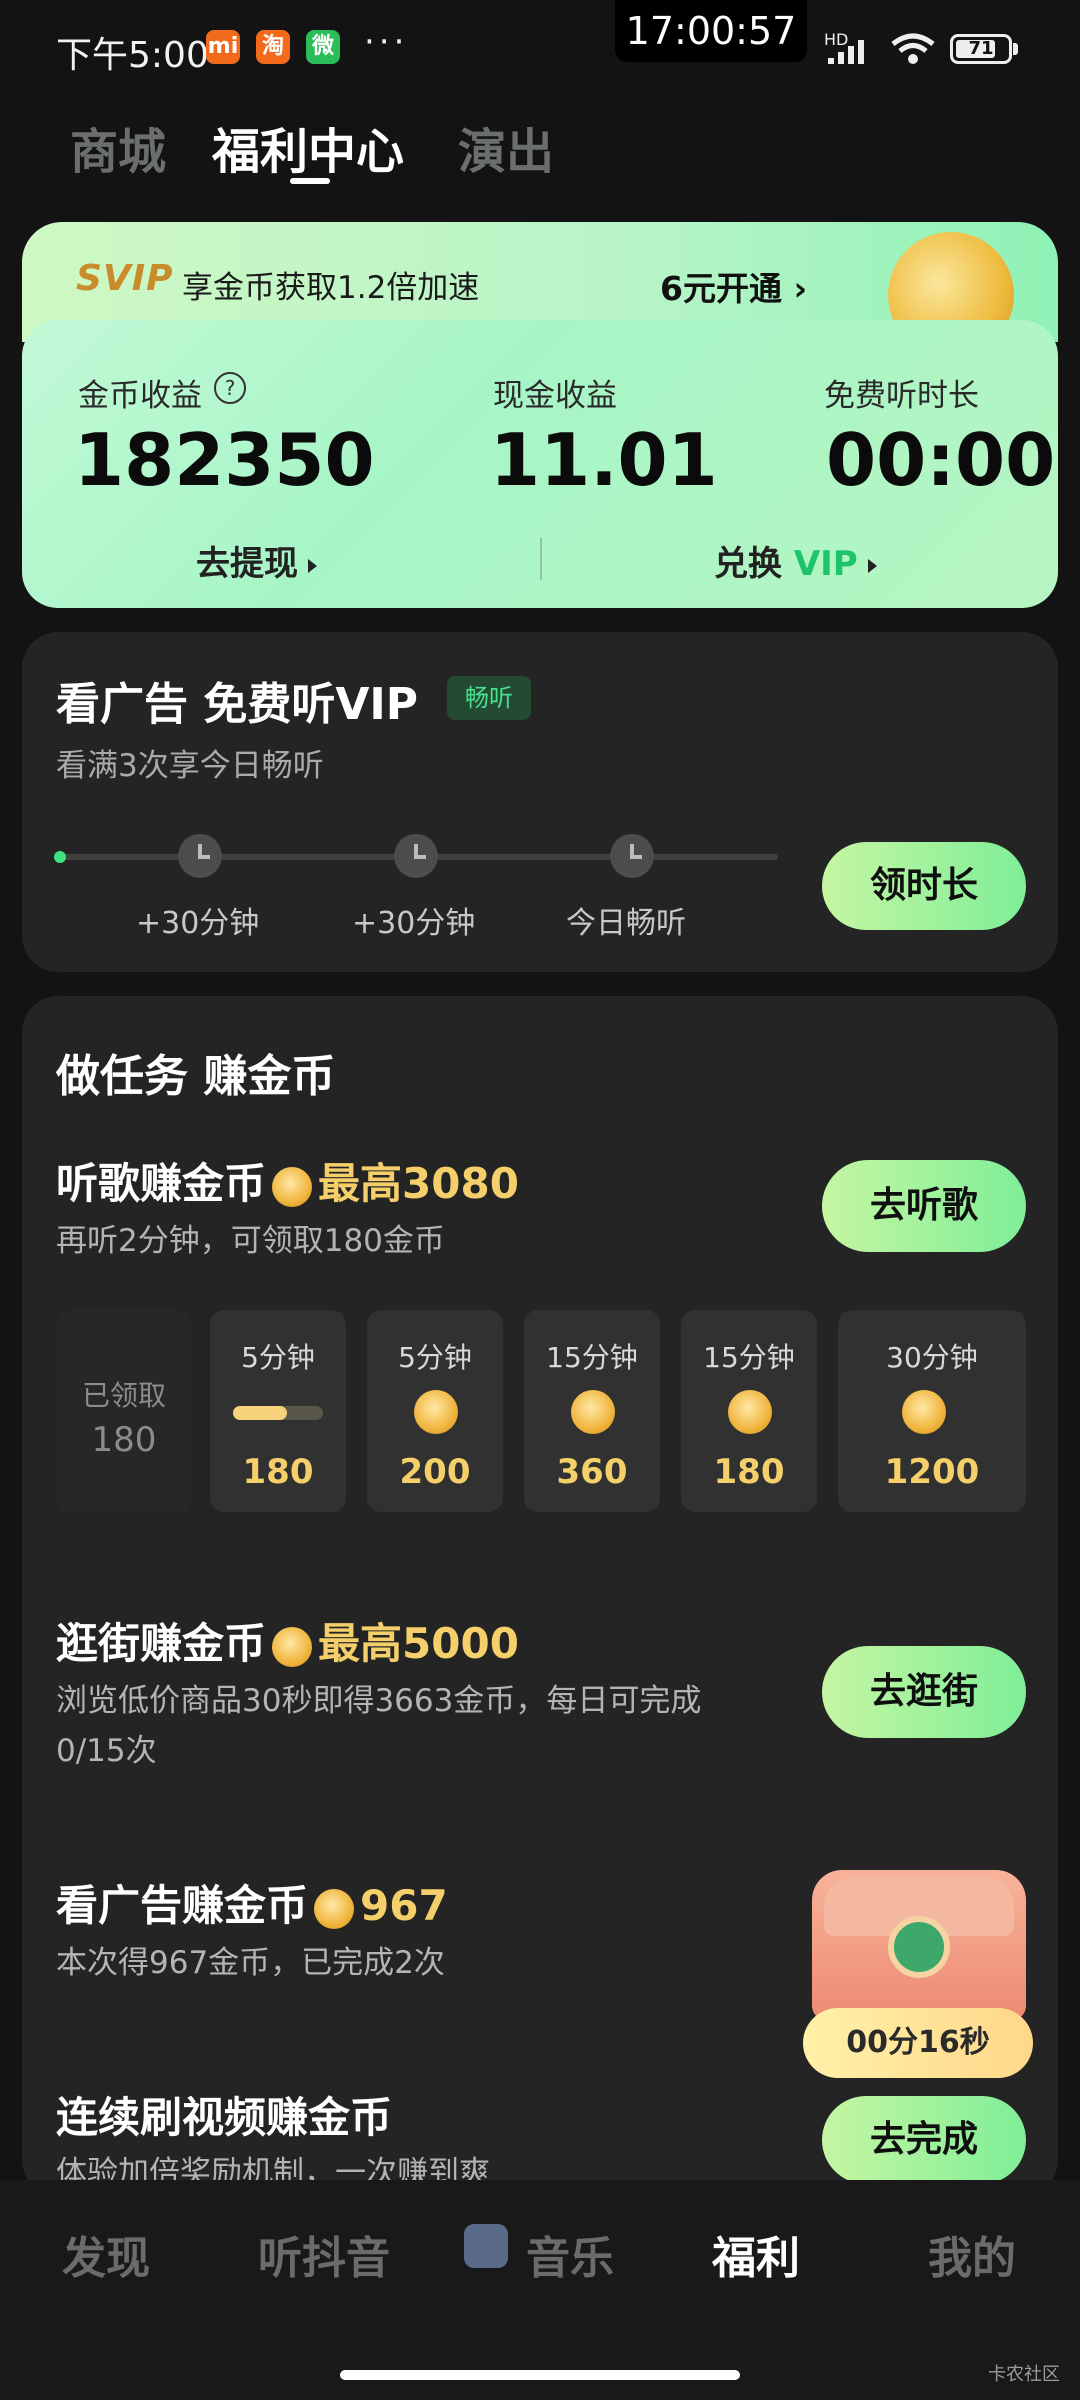 The width and height of the screenshot is (1080, 2400). I want to click on taobao-app-icon: 淘, so click(273, 47).